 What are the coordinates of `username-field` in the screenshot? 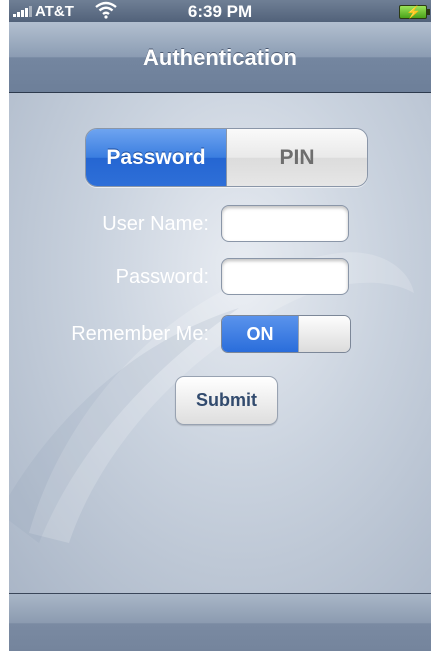 It's located at (285, 223).